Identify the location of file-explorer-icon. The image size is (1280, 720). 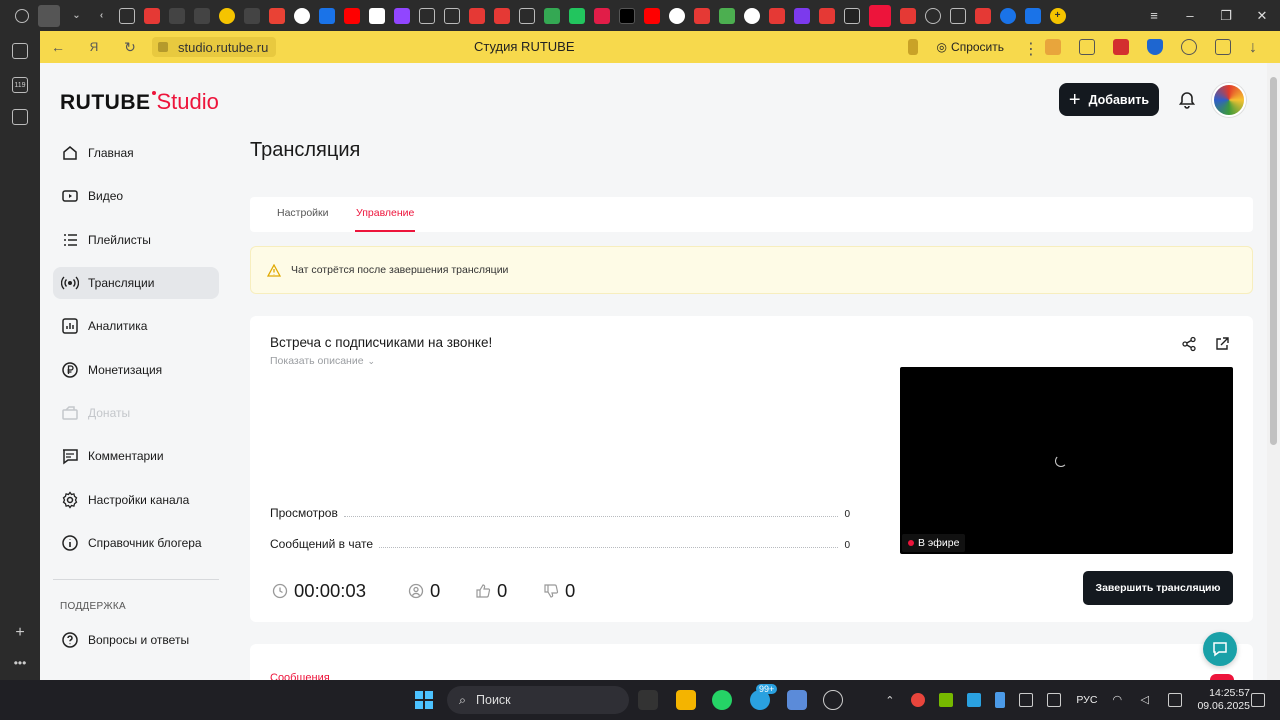
(686, 700).